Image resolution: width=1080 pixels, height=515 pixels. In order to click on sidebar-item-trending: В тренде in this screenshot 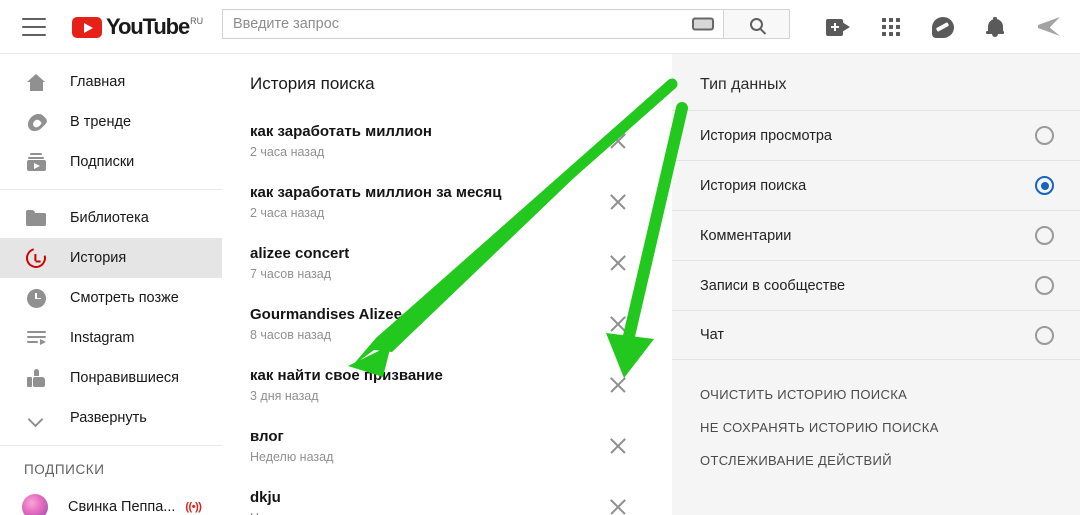, I will do `click(111, 122)`.